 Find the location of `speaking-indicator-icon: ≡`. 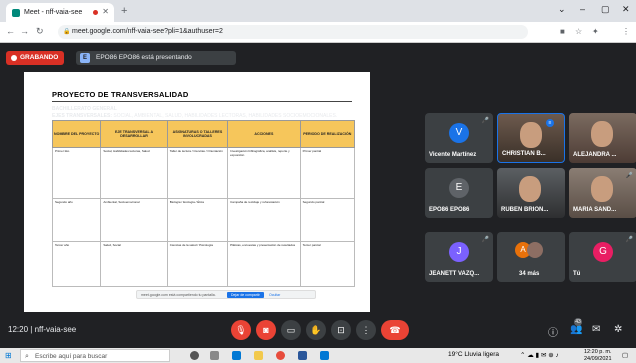

speaking-indicator-icon: ≡ is located at coordinates (550, 123).